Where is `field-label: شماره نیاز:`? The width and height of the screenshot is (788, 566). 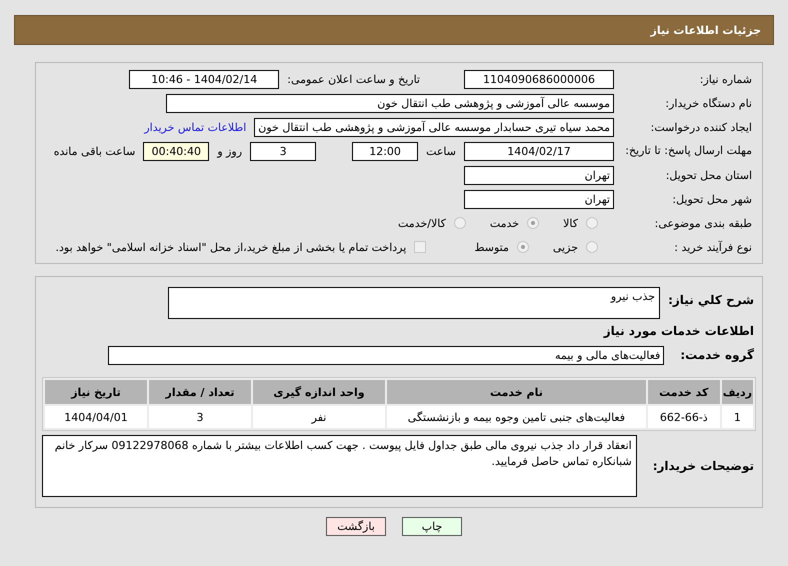
field-label: شماره نیاز: is located at coordinates (725, 79).